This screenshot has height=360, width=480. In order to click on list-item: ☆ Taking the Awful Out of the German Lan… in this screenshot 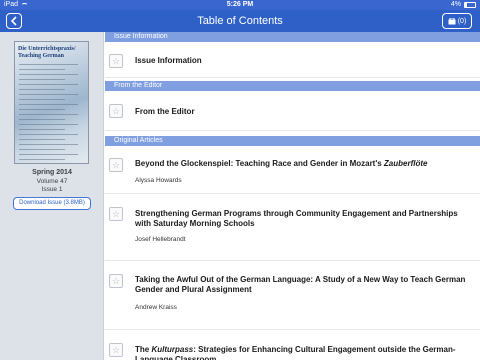, I will do `click(292, 296)`.